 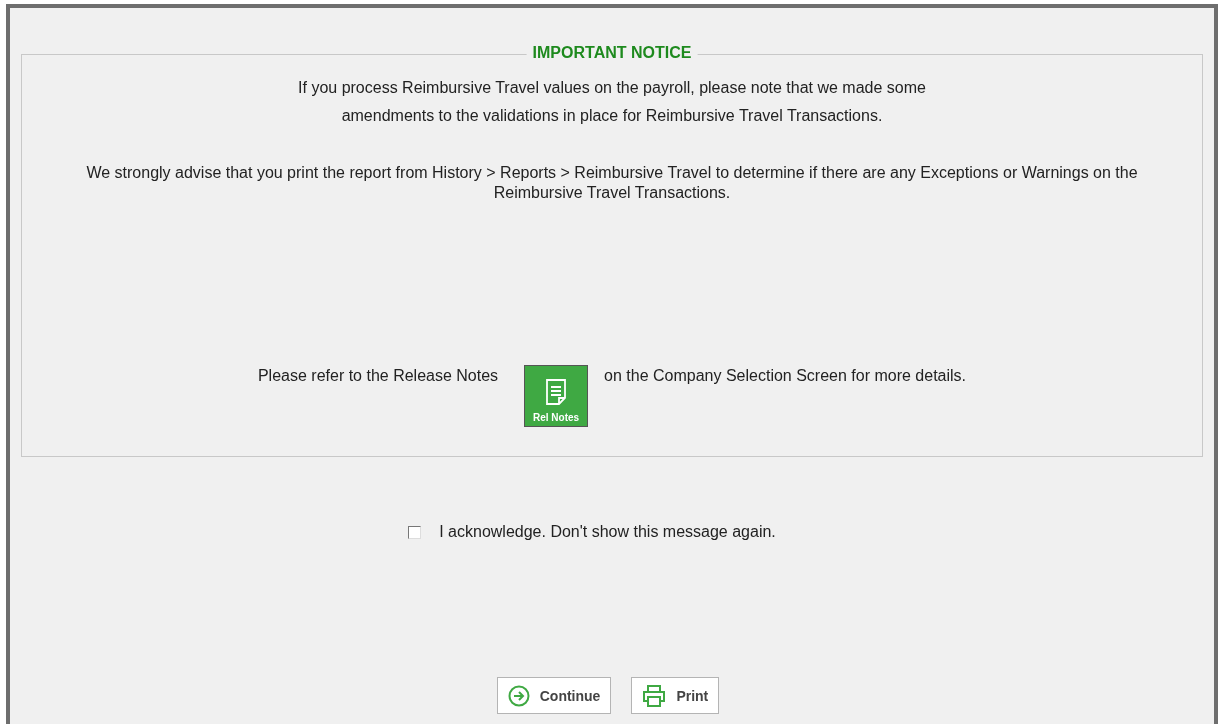 What do you see at coordinates (675, 695) in the screenshot?
I see `print-button: Print` at bounding box center [675, 695].